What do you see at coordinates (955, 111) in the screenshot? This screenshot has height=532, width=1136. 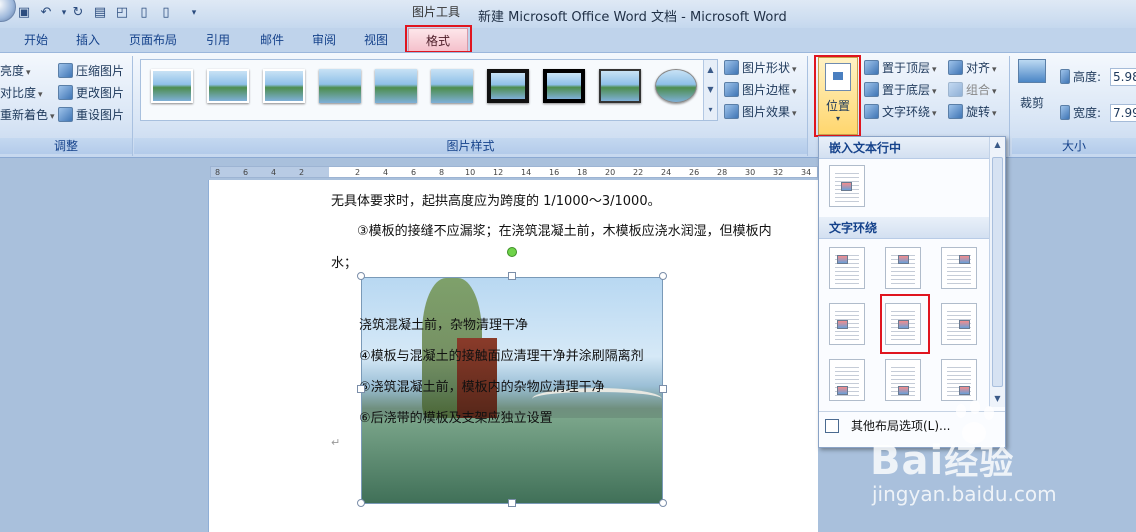 I see `rotate-icon` at bounding box center [955, 111].